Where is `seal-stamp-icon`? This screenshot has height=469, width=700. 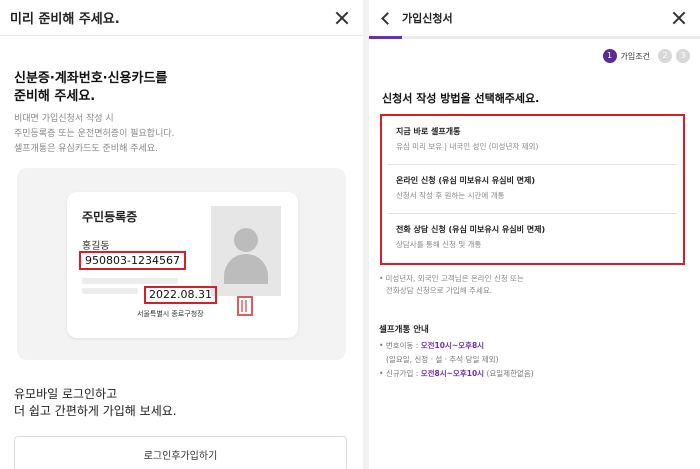
seal-stamp-icon is located at coordinates (245, 306).